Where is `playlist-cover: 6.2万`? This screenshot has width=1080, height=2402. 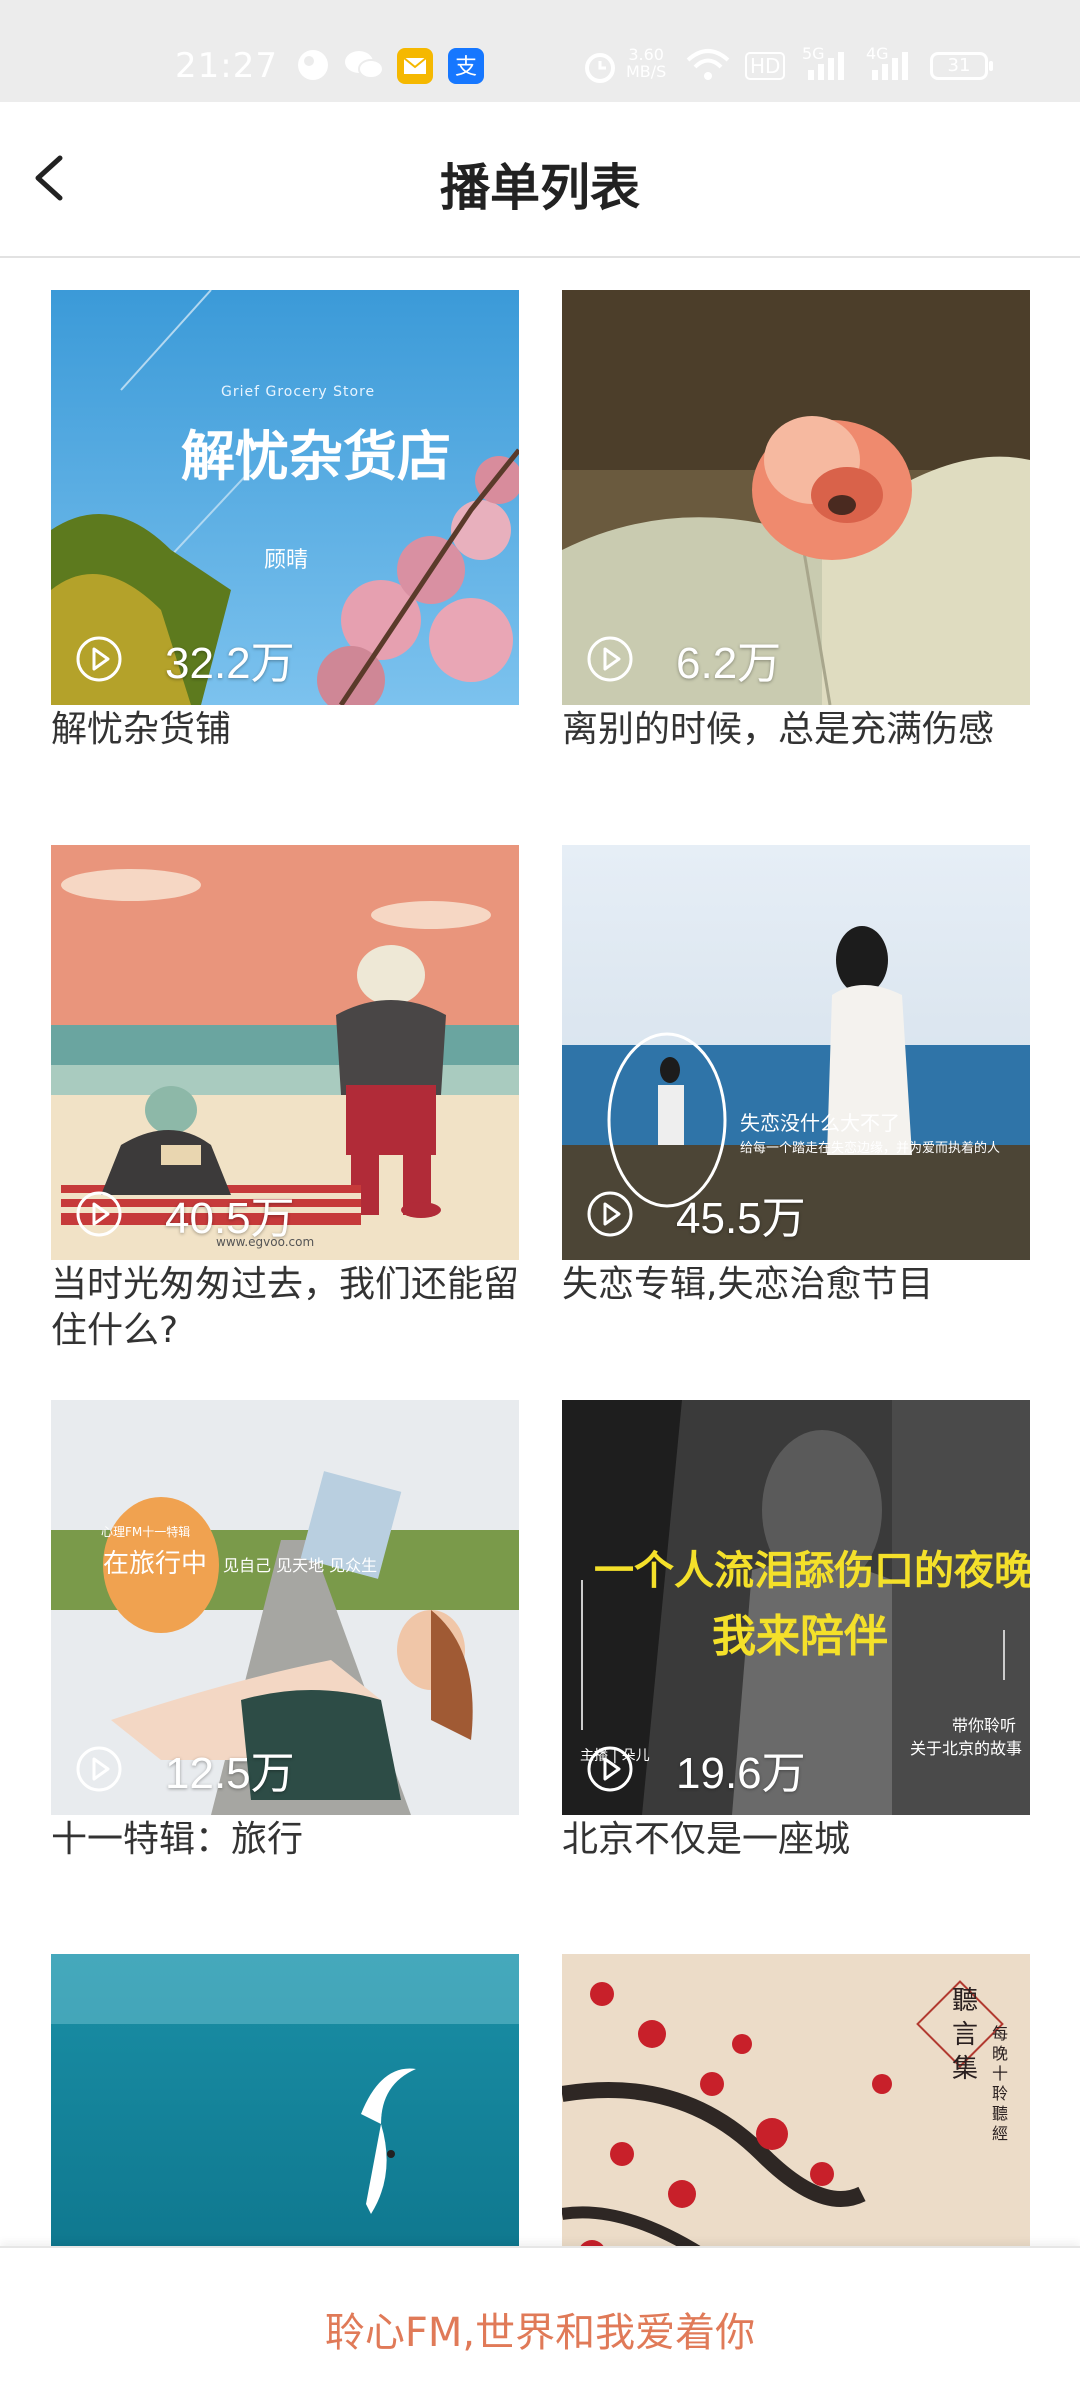 playlist-cover: 6.2万 is located at coordinates (796, 497).